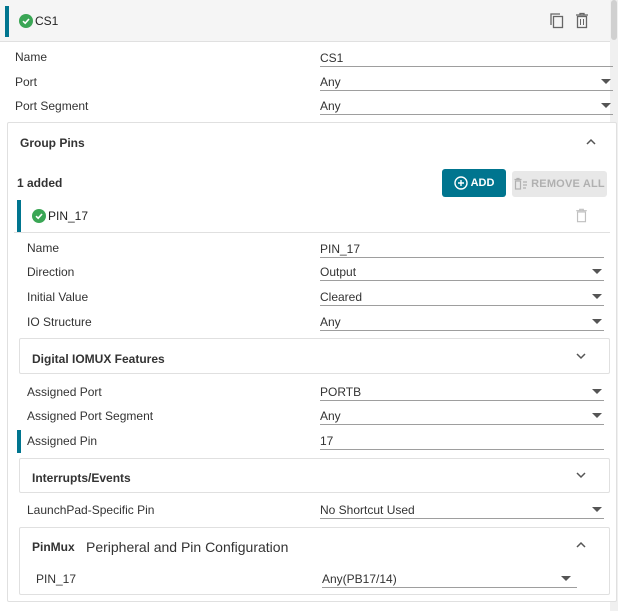 The image size is (618, 611). I want to click on group-pins-title: Group Pins, so click(52, 143).